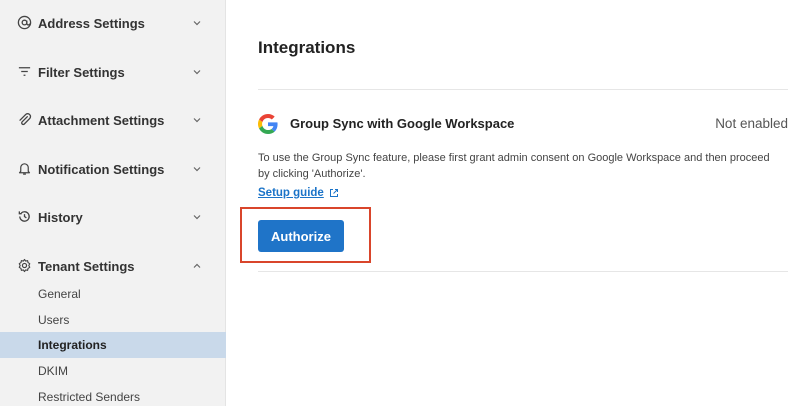 The height and width of the screenshot is (406, 800). I want to click on sidebar-section-notification-settings: Notification Settings, so click(113, 169).